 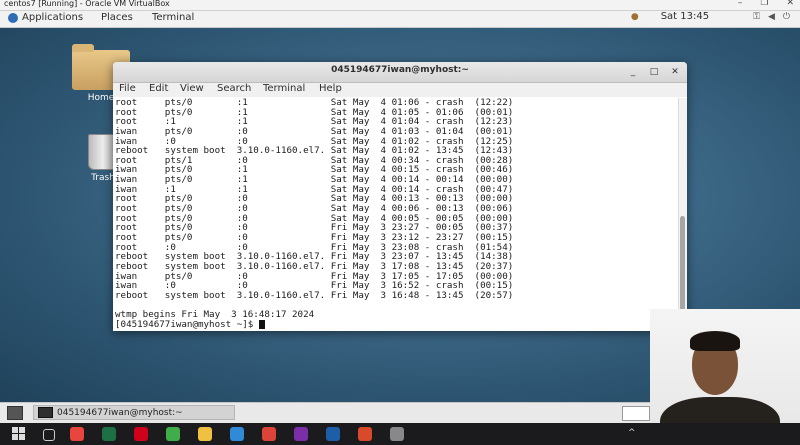 What do you see at coordinates (710, 16) in the screenshot?
I see `panel-status-area: ● Sat 13:45 ⚿ ◀ ⏻` at bounding box center [710, 16].